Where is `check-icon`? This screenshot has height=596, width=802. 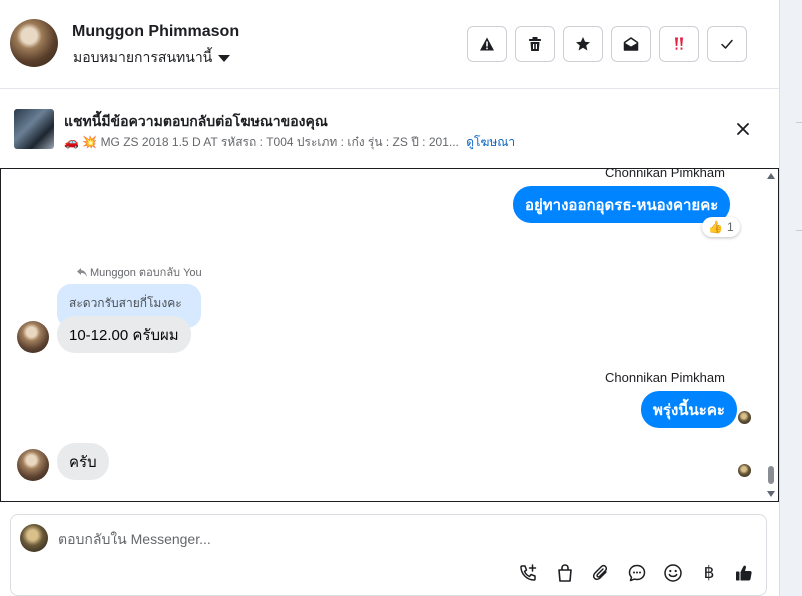 check-icon is located at coordinates (727, 44).